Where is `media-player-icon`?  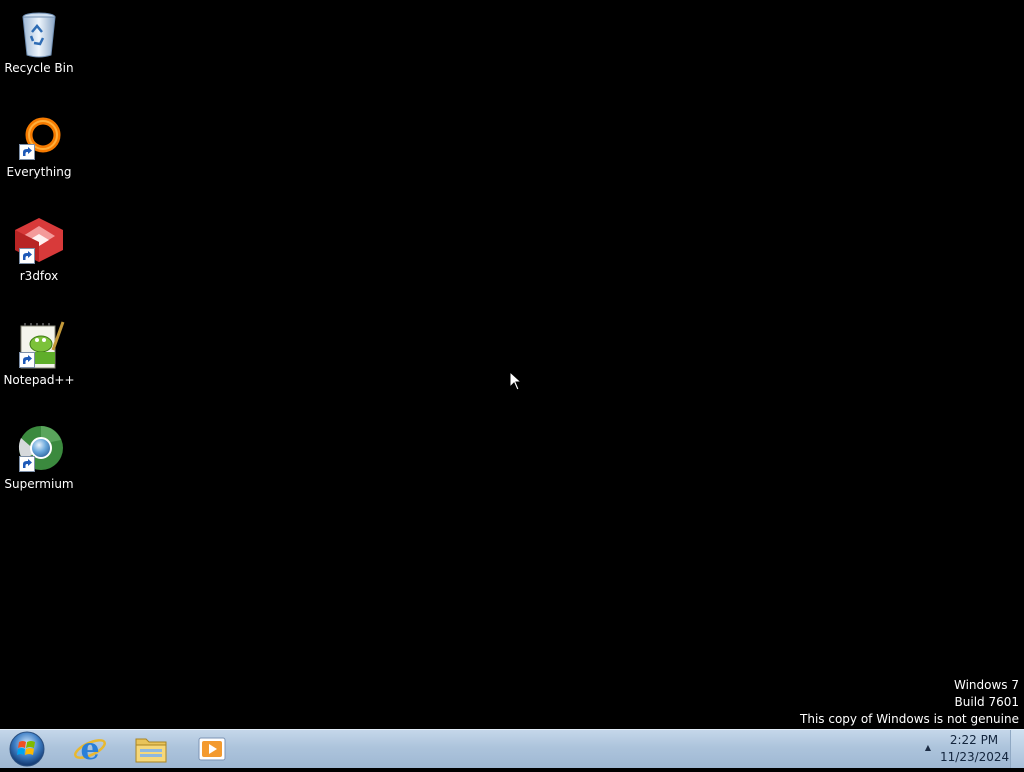 media-player-icon is located at coordinates (212, 749).